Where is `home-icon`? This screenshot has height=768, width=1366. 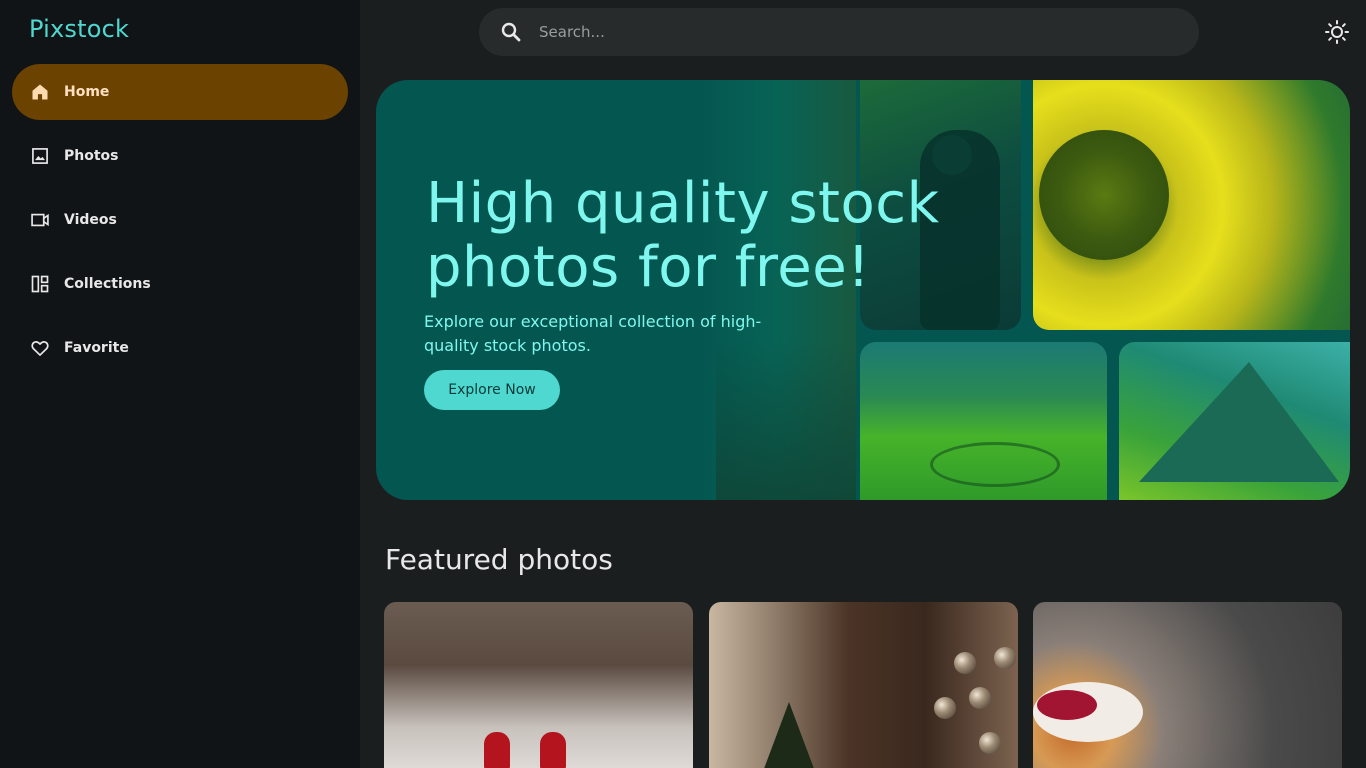
home-icon is located at coordinates (40, 92).